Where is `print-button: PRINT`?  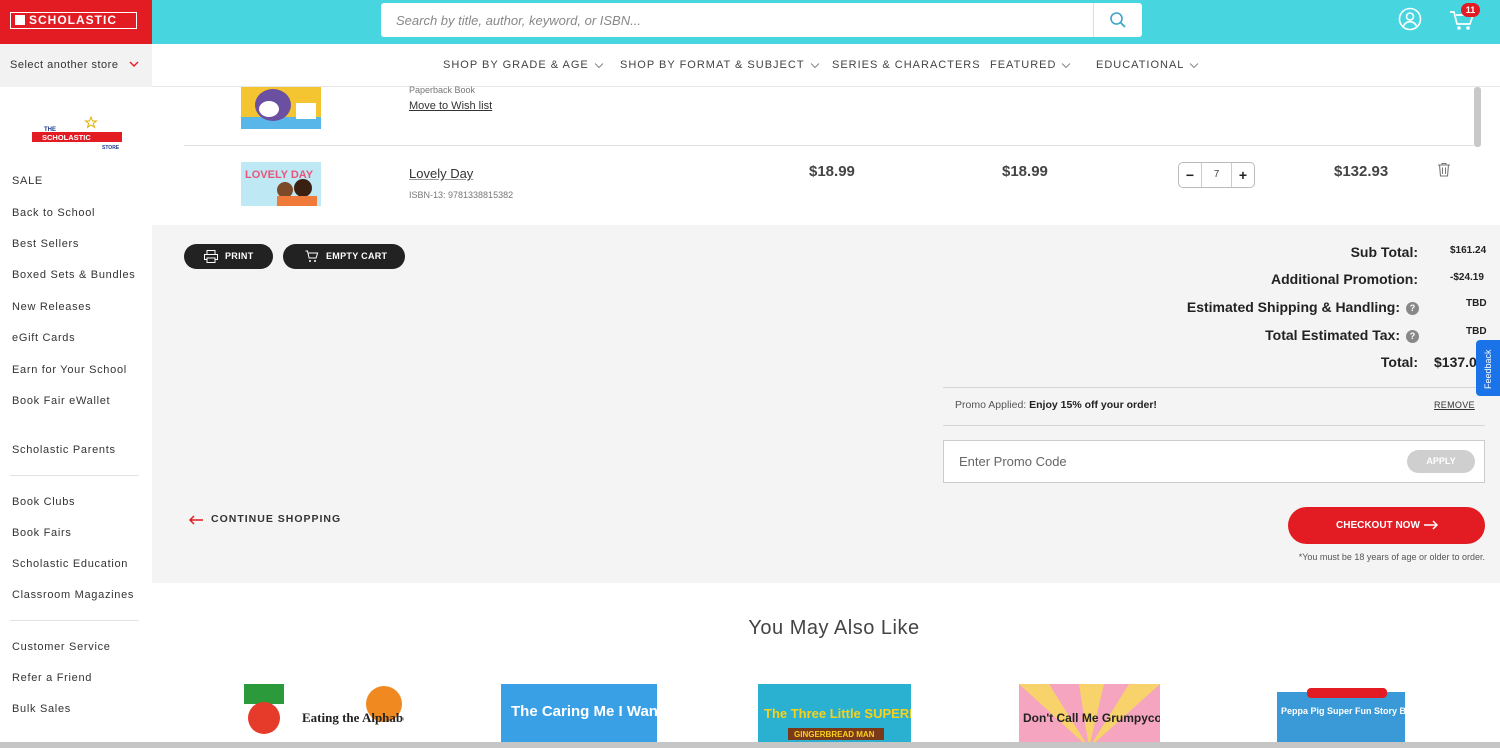
print-button: PRINT is located at coordinates (228, 256).